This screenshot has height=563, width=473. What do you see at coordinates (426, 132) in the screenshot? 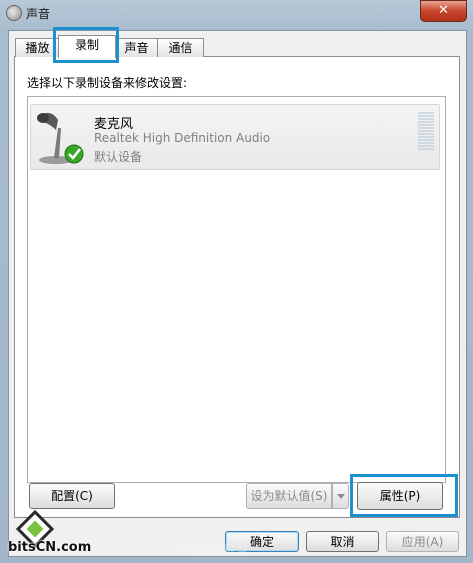
I see `level-meter` at bounding box center [426, 132].